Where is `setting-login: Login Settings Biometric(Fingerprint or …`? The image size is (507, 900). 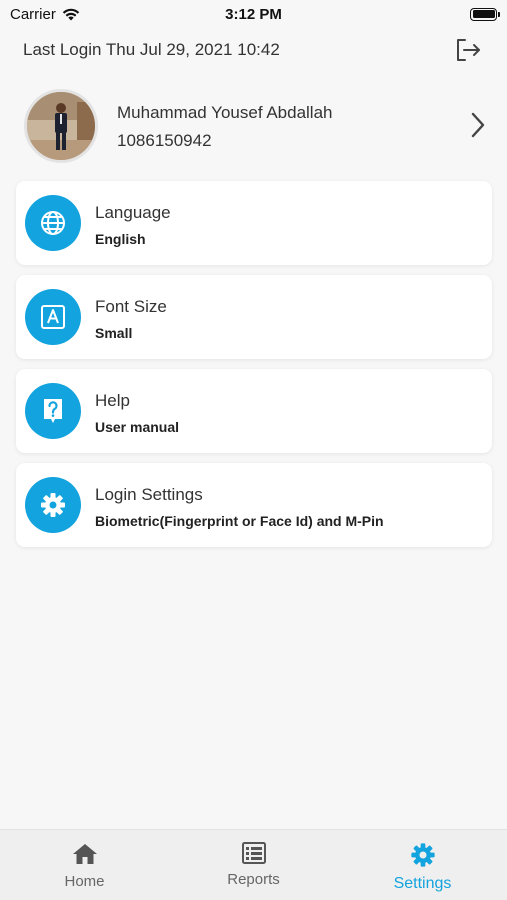 setting-login: Login Settings Biometric(Fingerprint or … is located at coordinates (254, 505).